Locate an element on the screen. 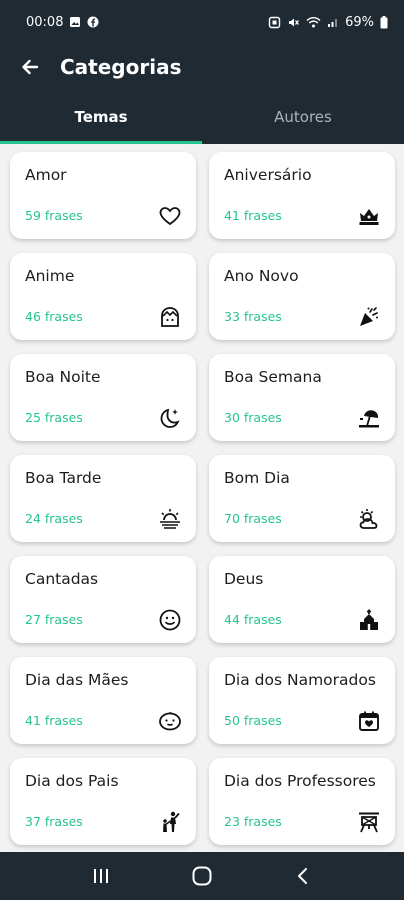 The width and height of the screenshot is (404, 900). category-count: 70 frases is located at coordinates (253, 518).